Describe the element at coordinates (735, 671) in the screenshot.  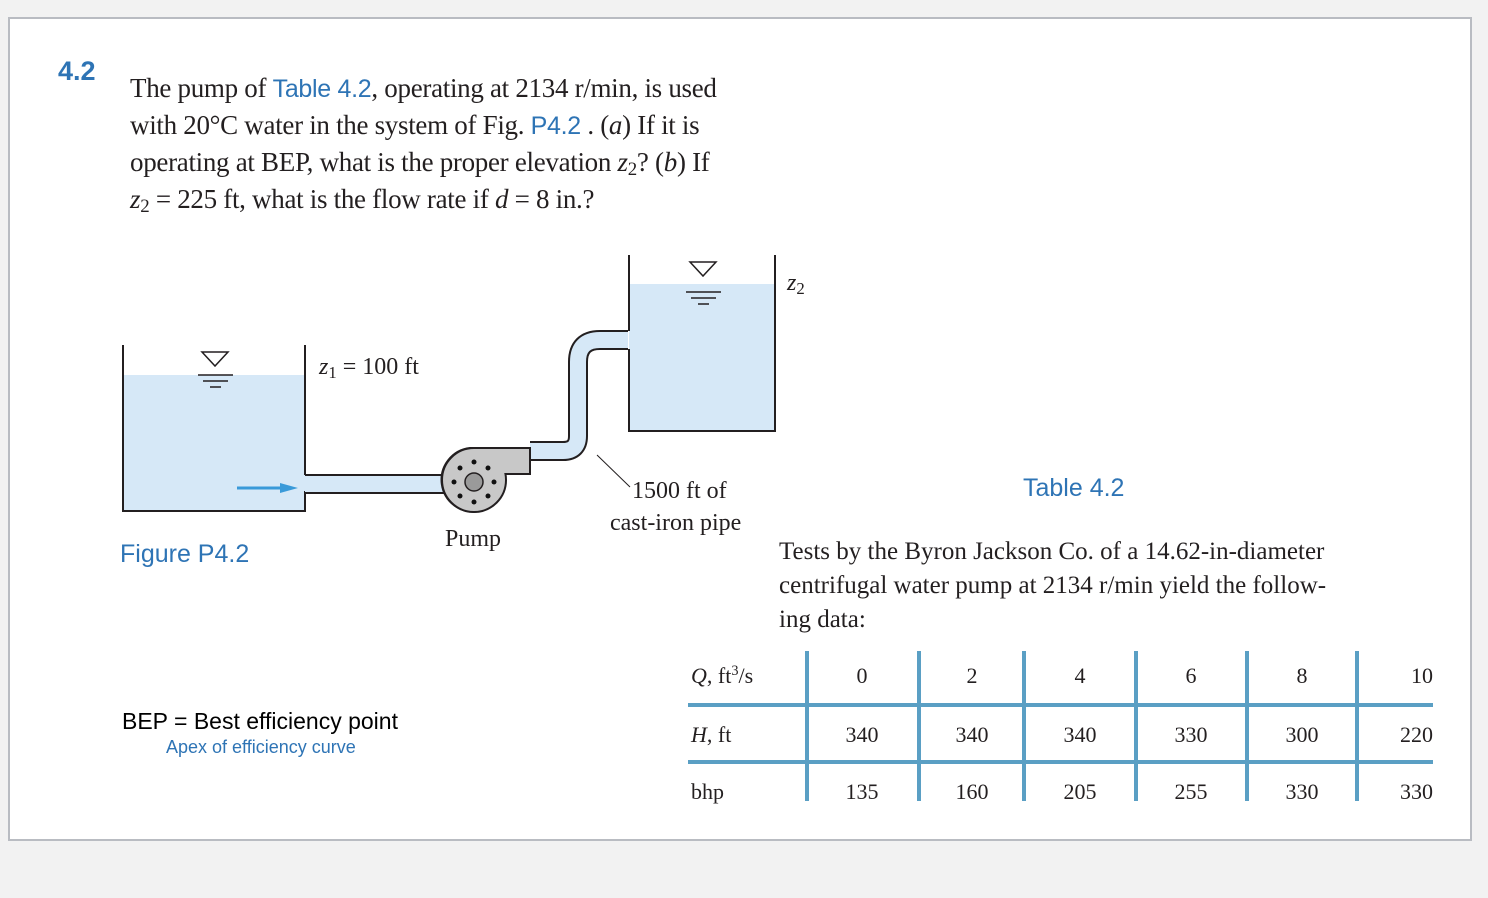
I see `superscript: 3` at that location.